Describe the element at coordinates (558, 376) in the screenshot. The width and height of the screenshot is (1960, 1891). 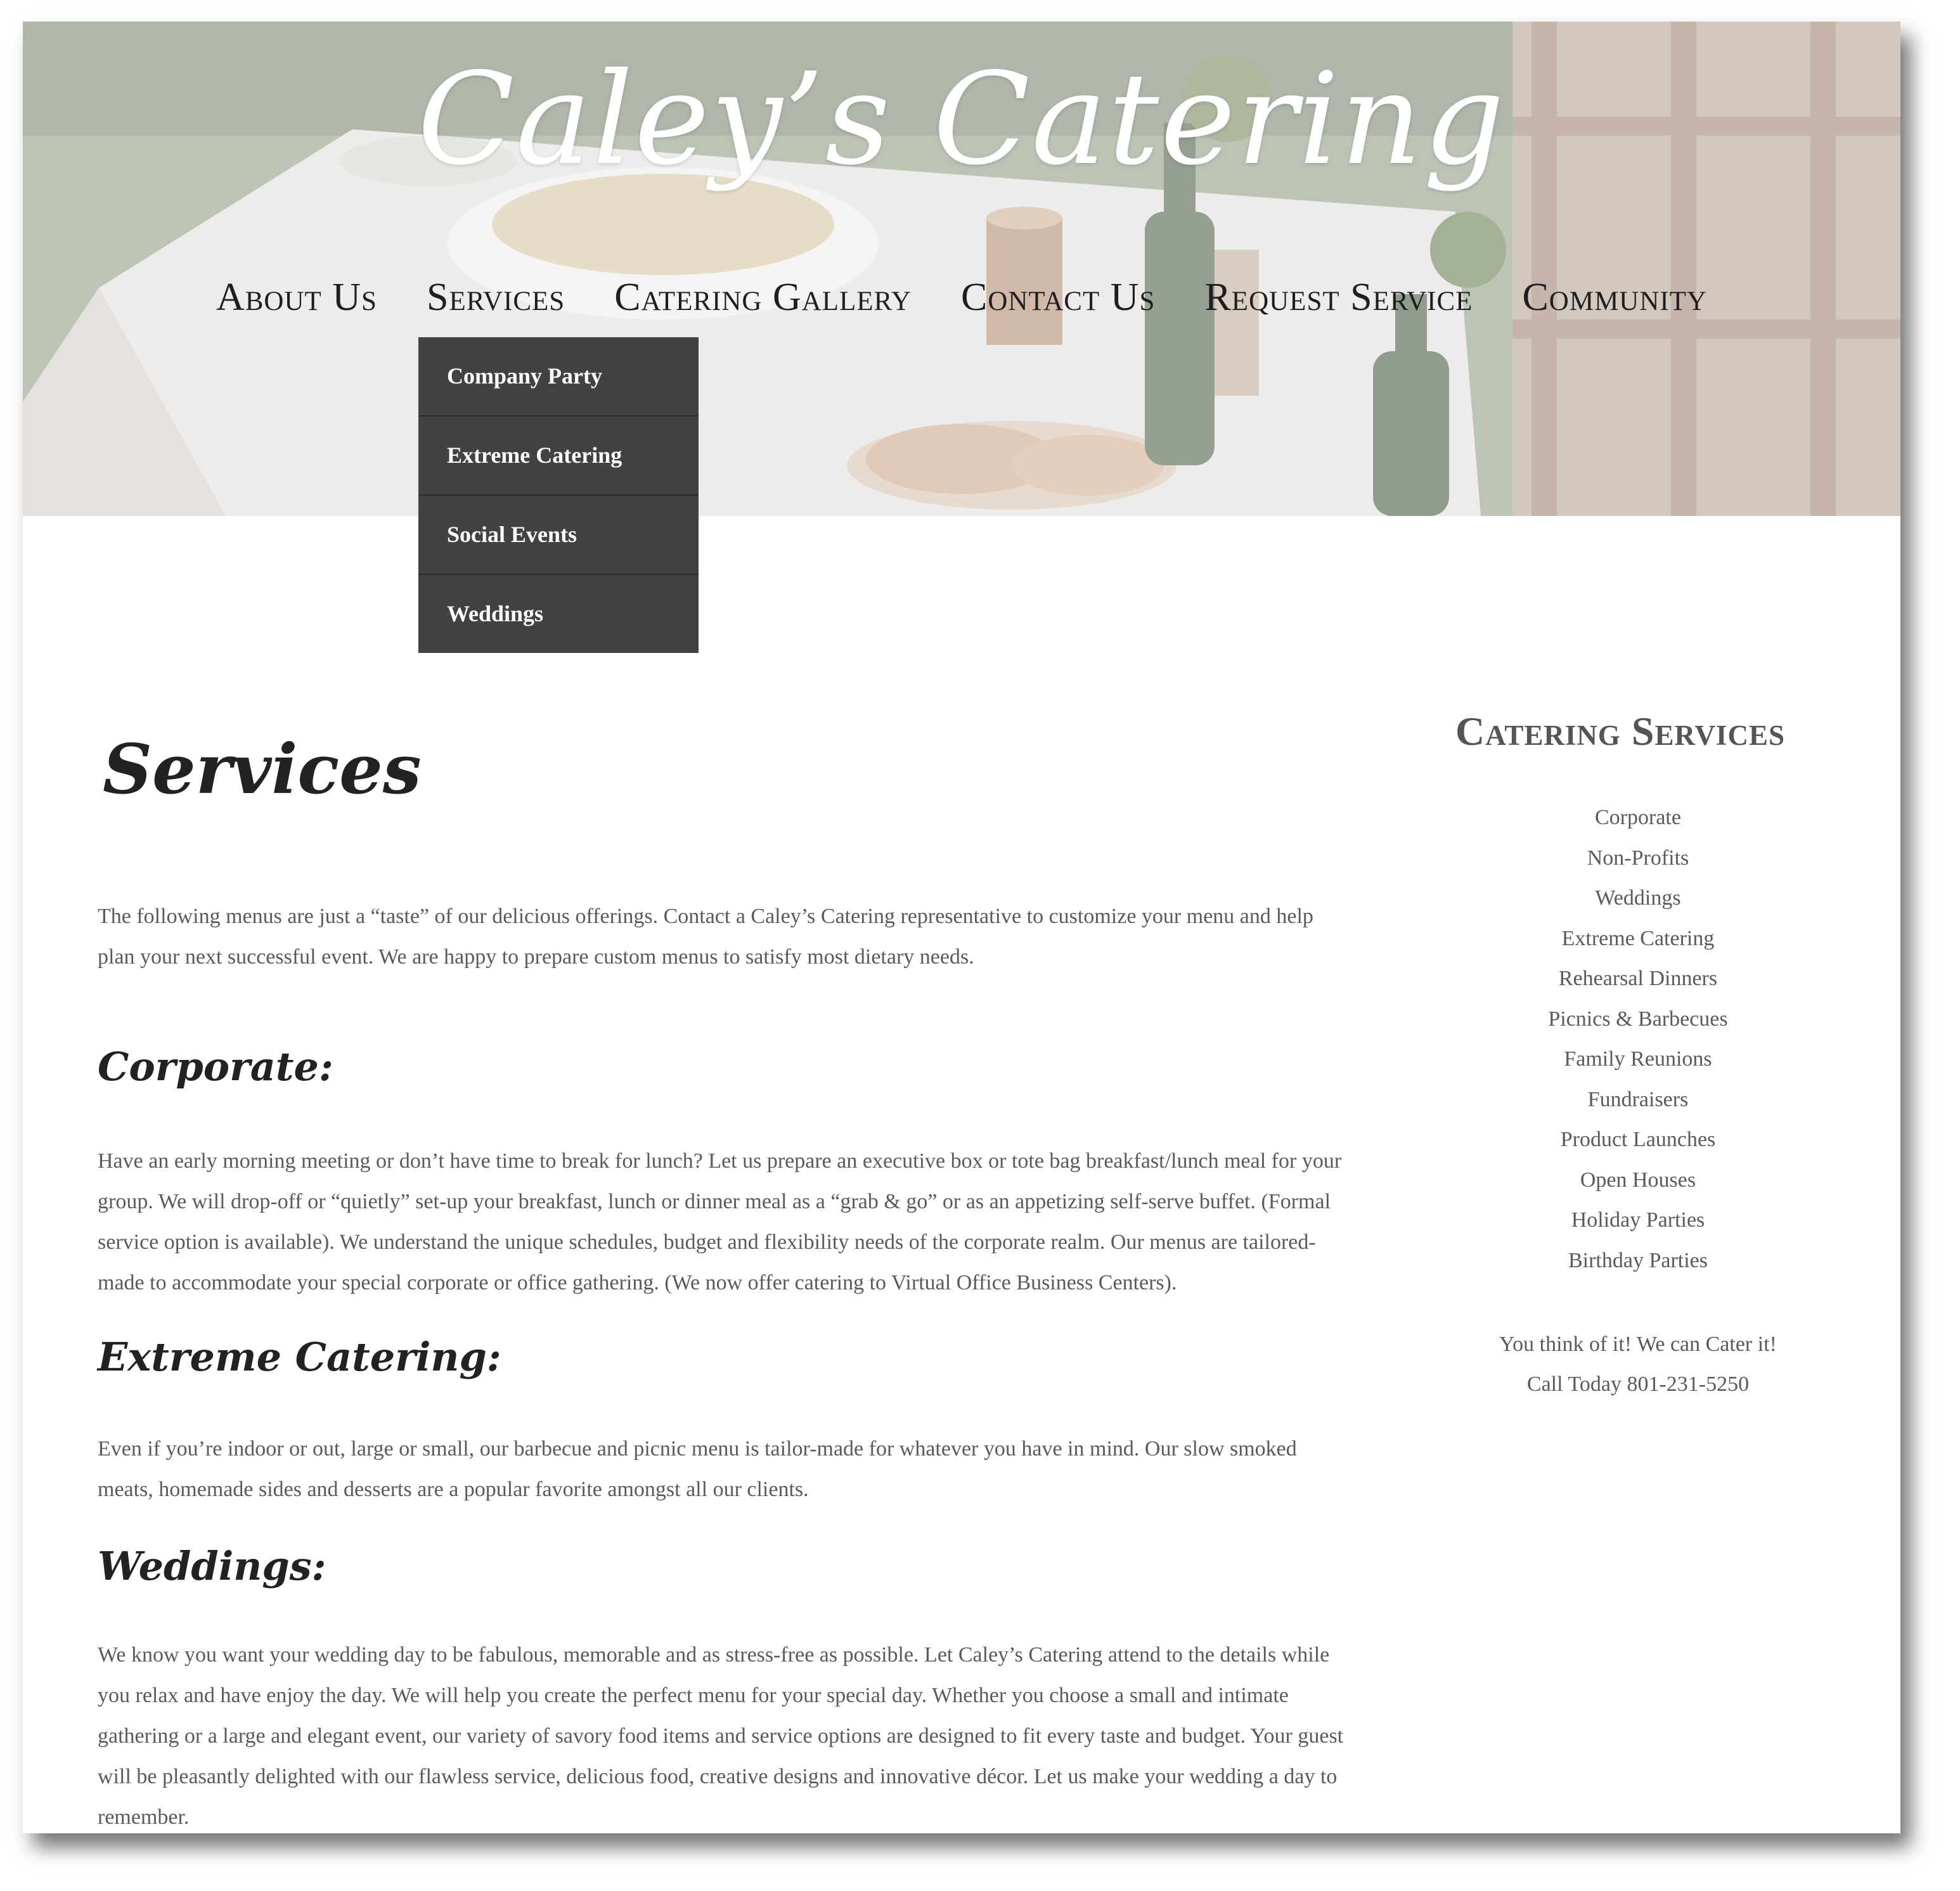
I see `dropdown-item-company-party: Company Party` at that location.